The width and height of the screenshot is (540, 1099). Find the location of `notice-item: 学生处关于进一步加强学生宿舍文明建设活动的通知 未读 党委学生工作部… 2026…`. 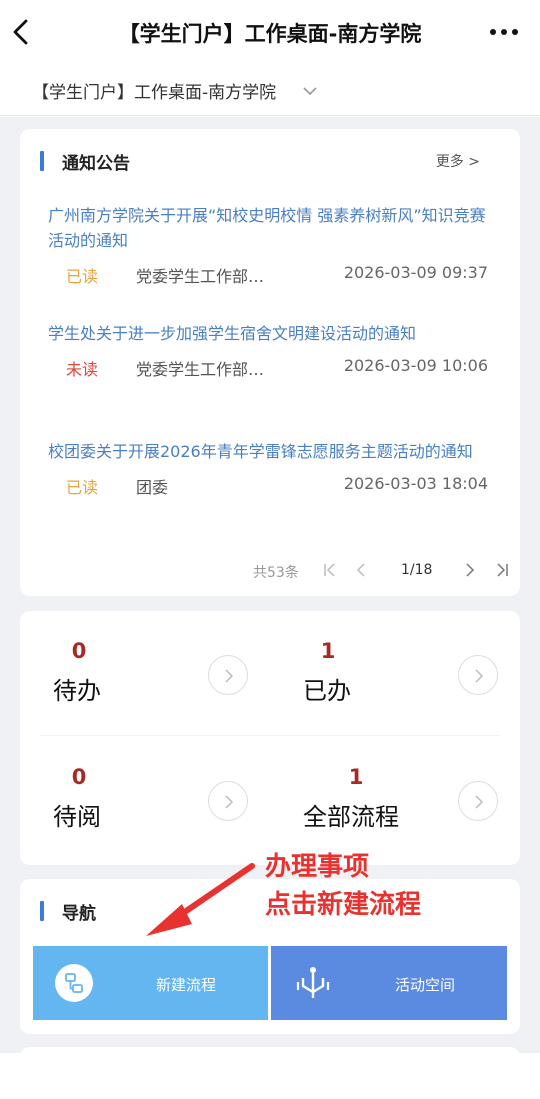

notice-item: 学生处关于进一步加强学生宿舍文明建设活动的通知 未读 党委学生工作部… 2026… is located at coordinates (268, 351).